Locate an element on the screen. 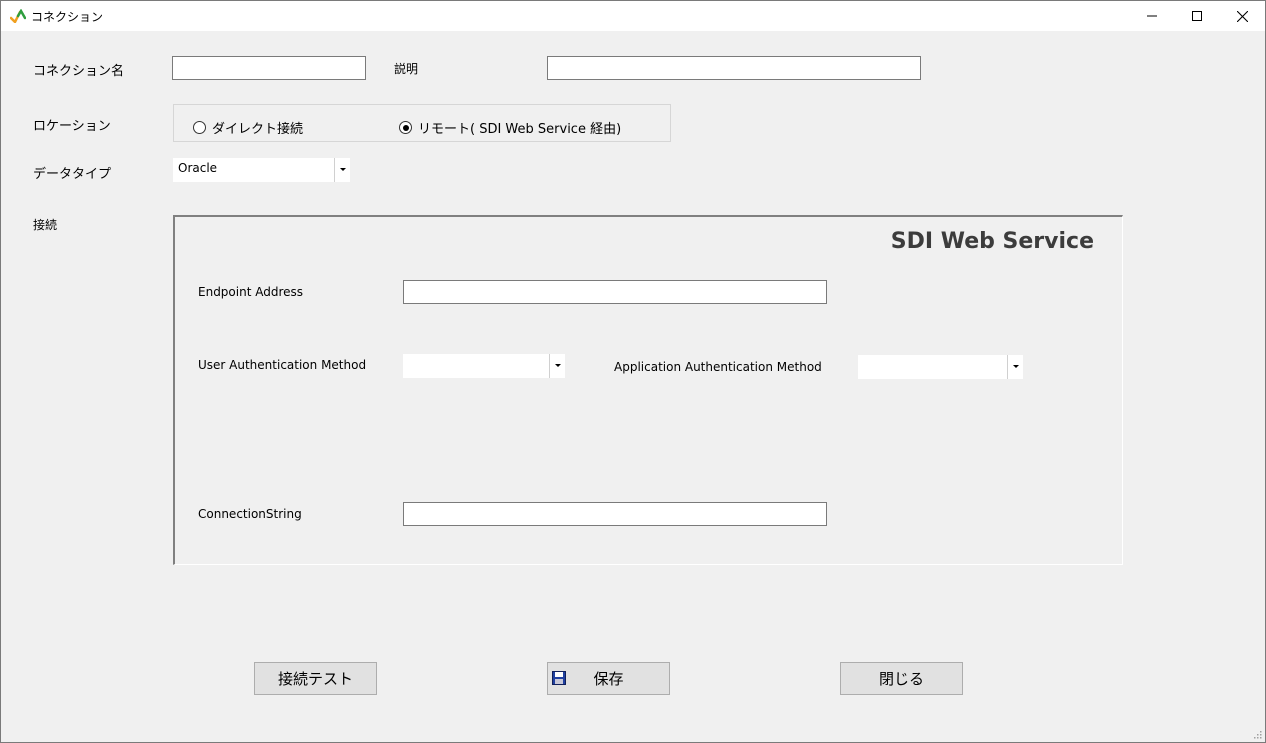  connection-test-label: 接続テスト is located at coordinates (315, 679).